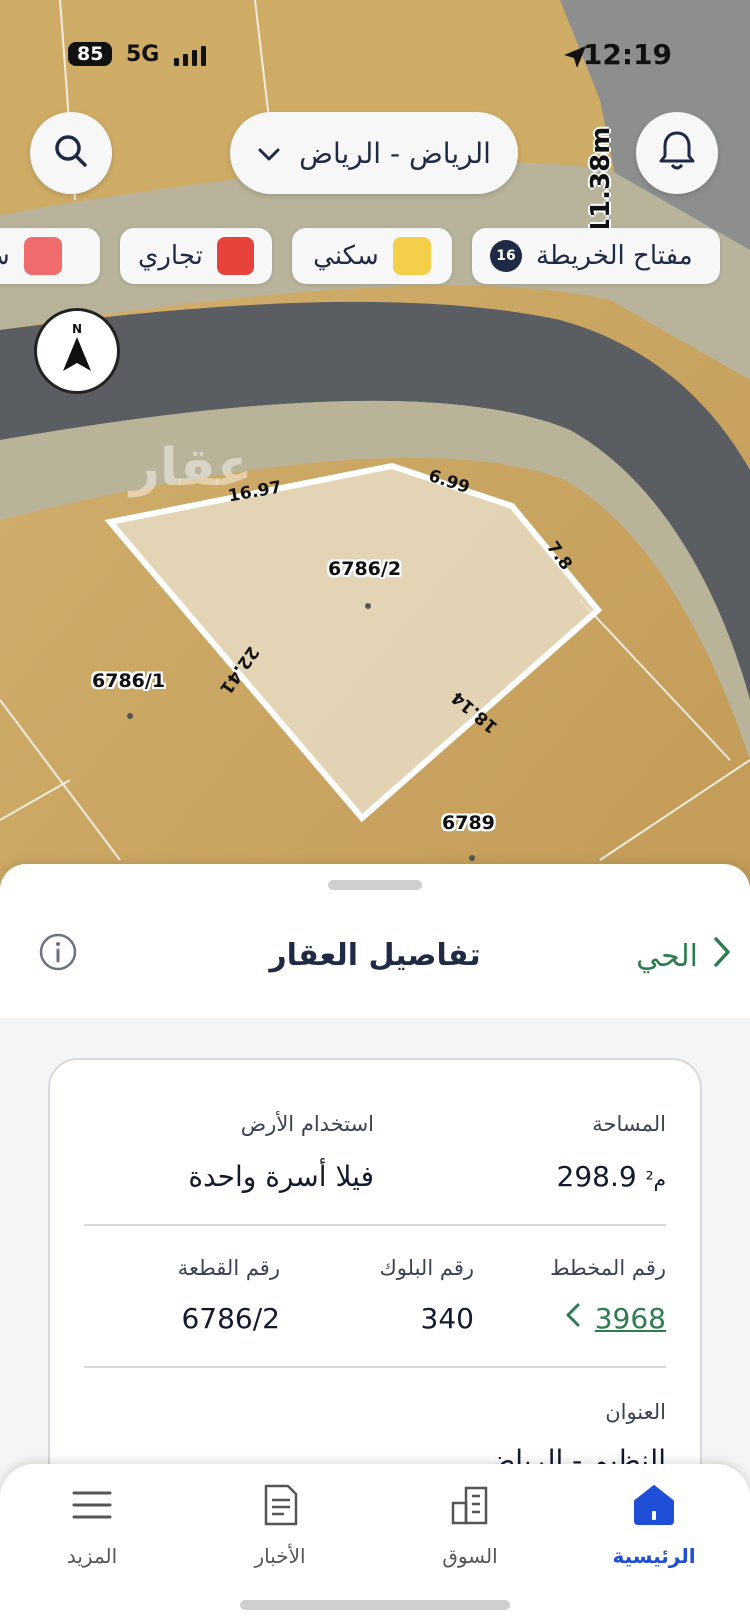 This screenshot has height=1624, width=750. I want to click on tab-more: المزيد, so click(92, 1523).